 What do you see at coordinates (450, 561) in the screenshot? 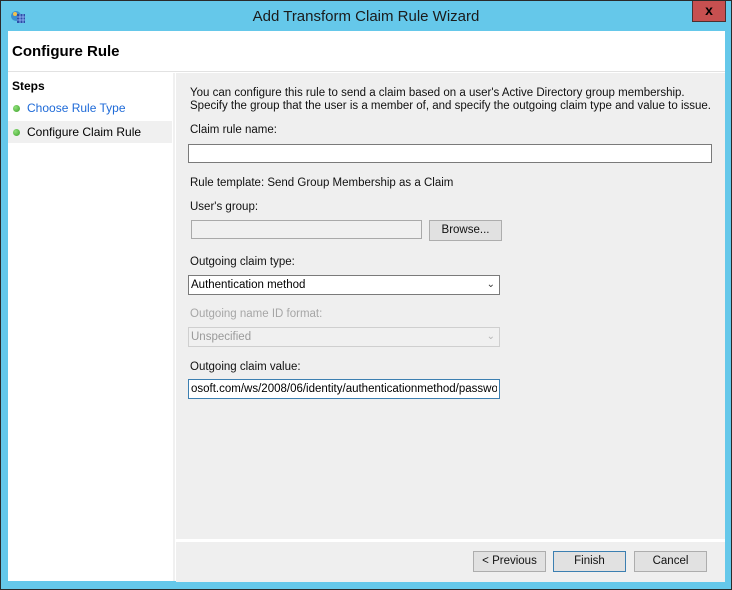
I see `footer-bar: < Previous Finish Cancel` at bounding box center [450, 561].